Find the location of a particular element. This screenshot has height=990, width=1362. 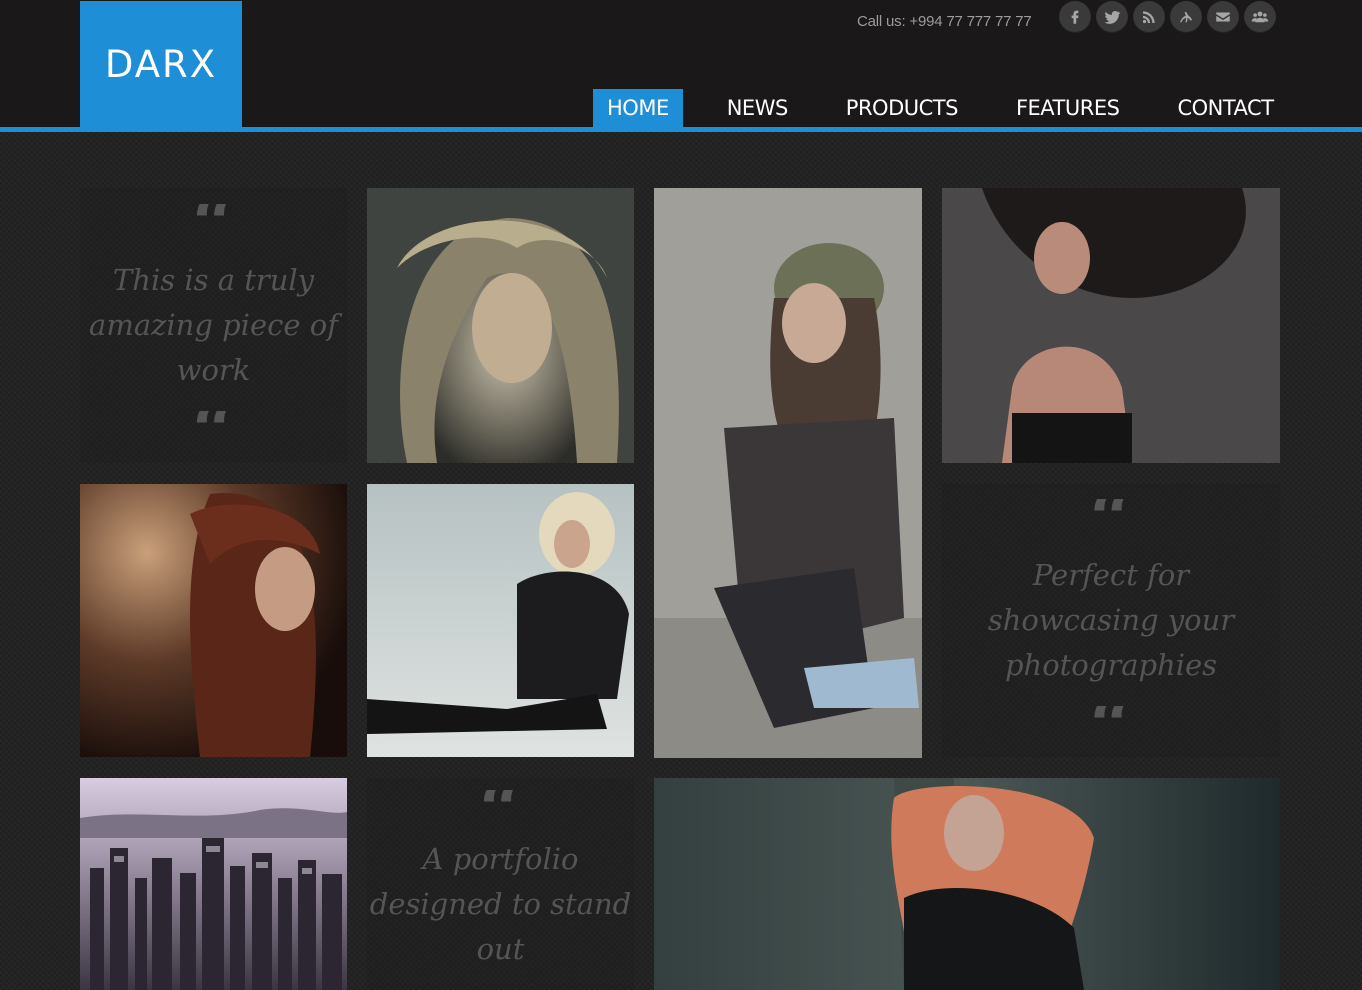

flowing-hair-photo is located at coordinates (1111, 325).